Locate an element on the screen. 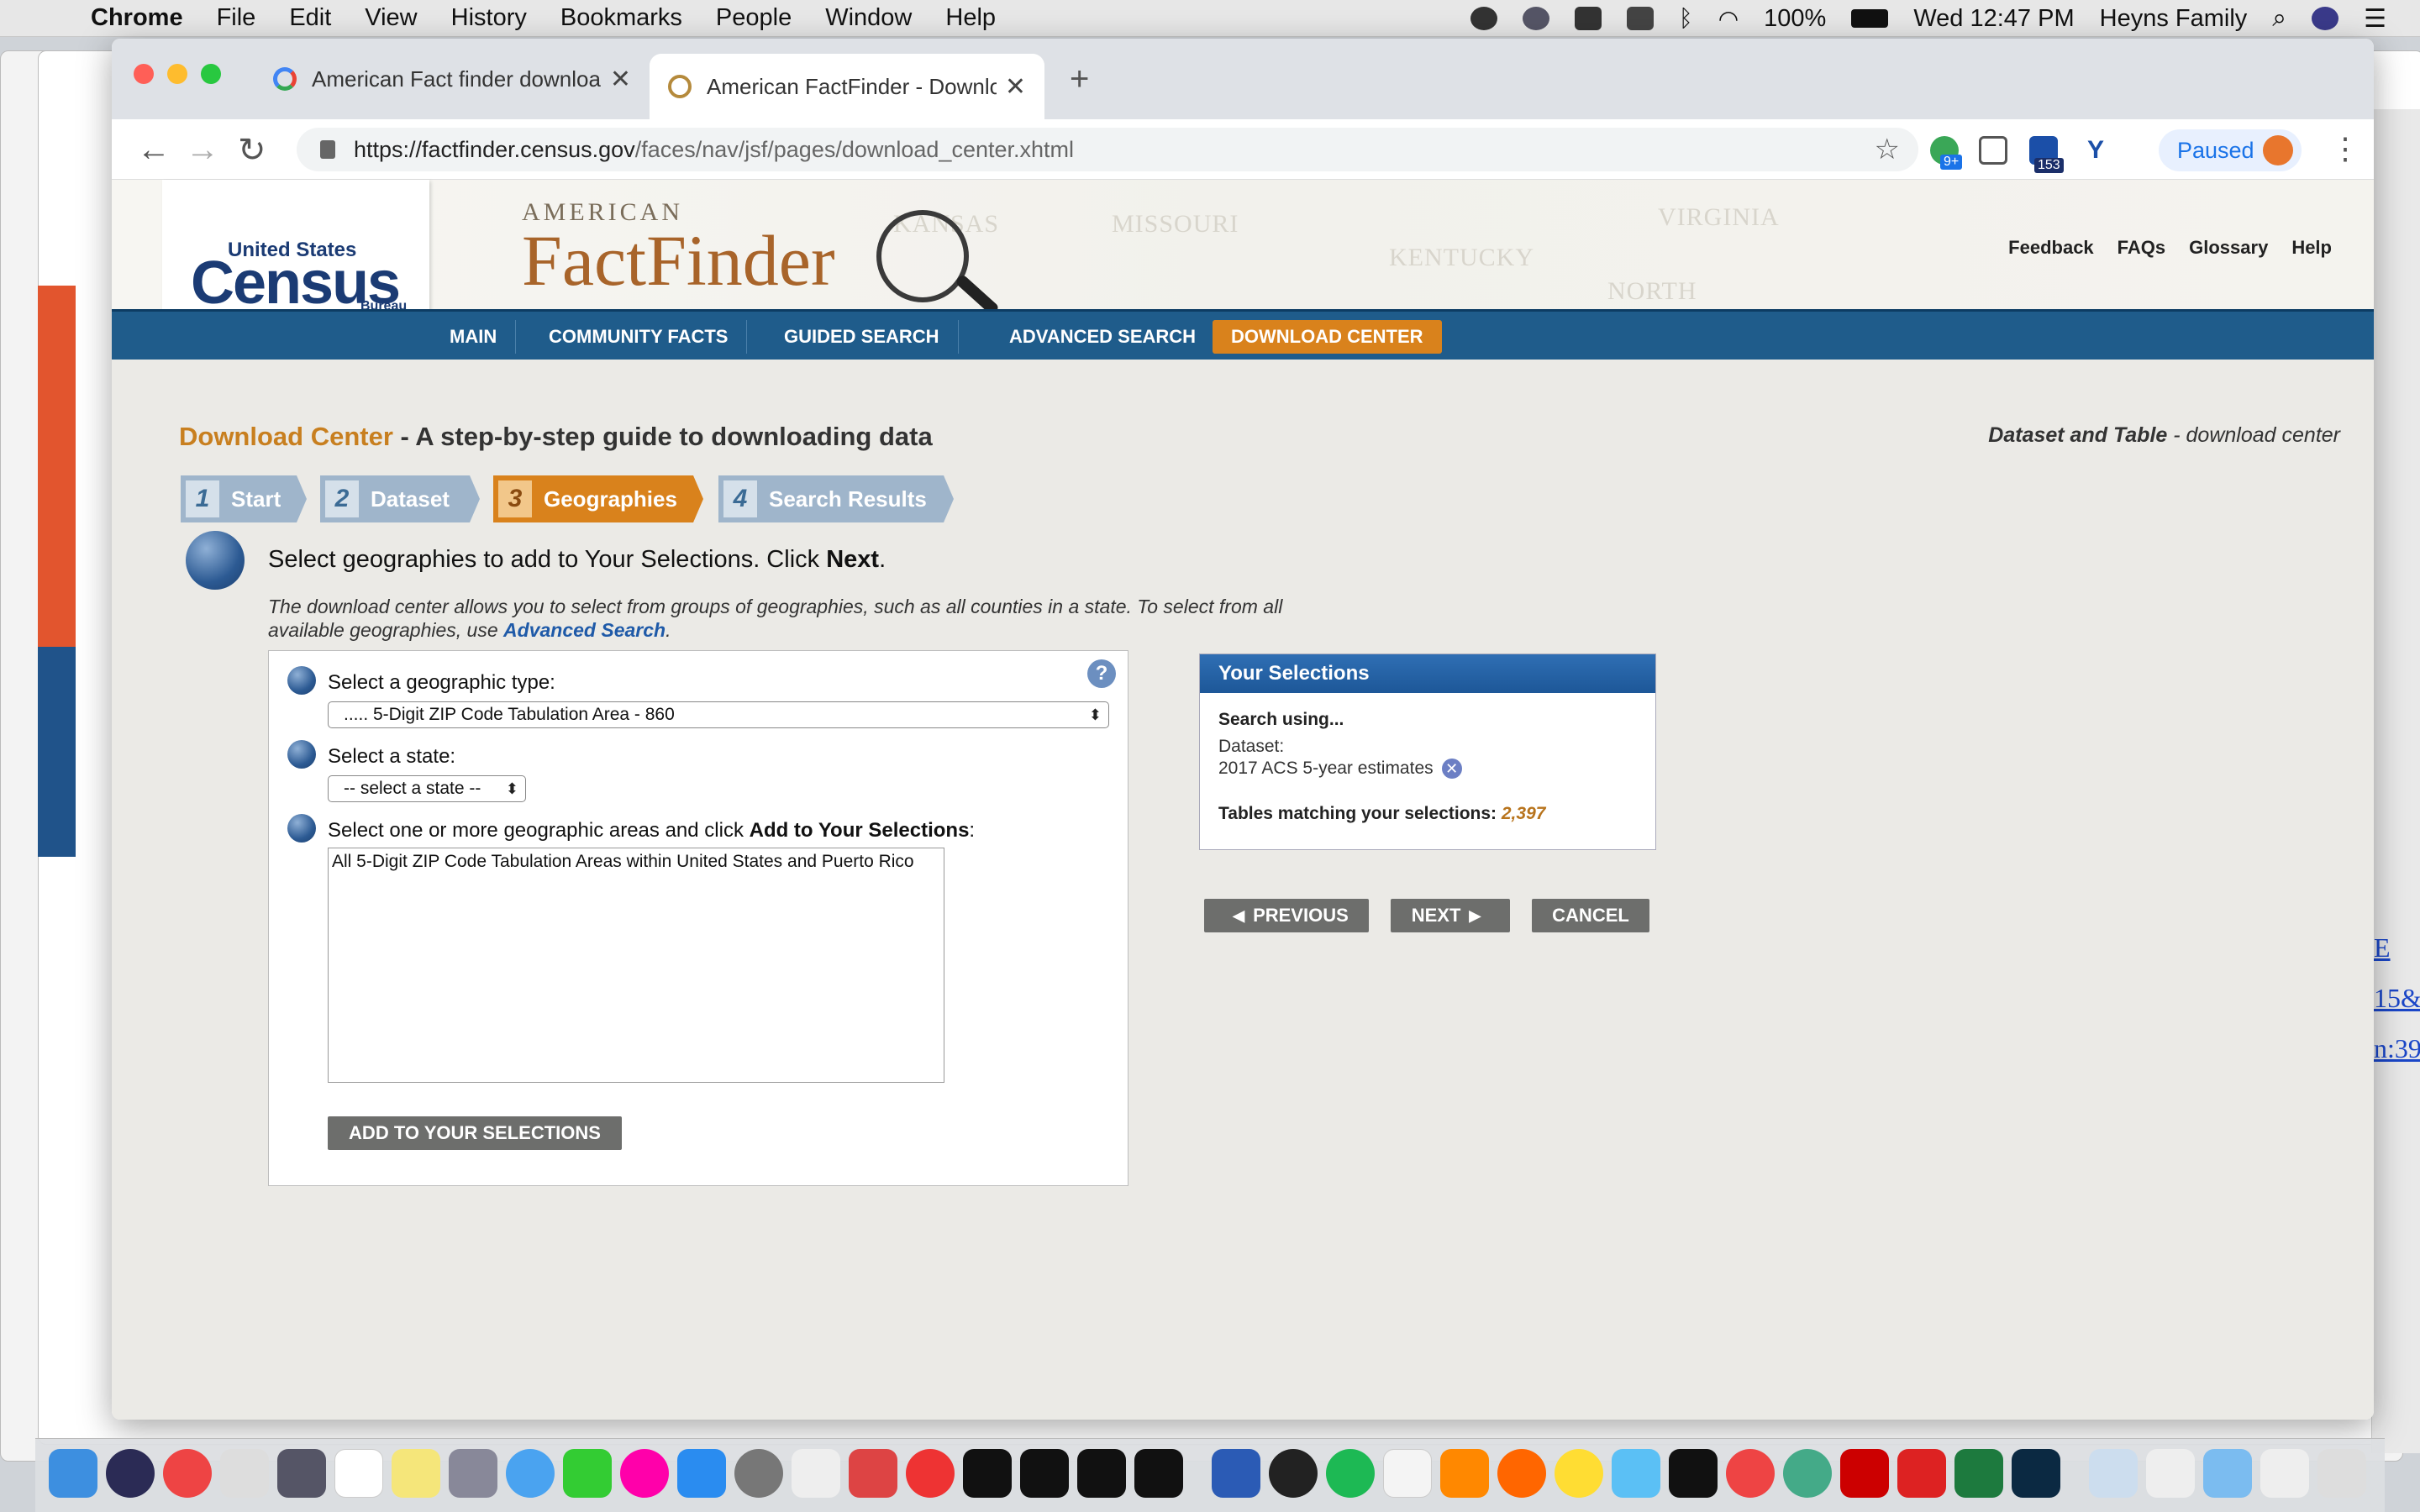 This screenshot has width=2420, height=1512. forward-arrow-icon: → is located at coordinates (202, 150).